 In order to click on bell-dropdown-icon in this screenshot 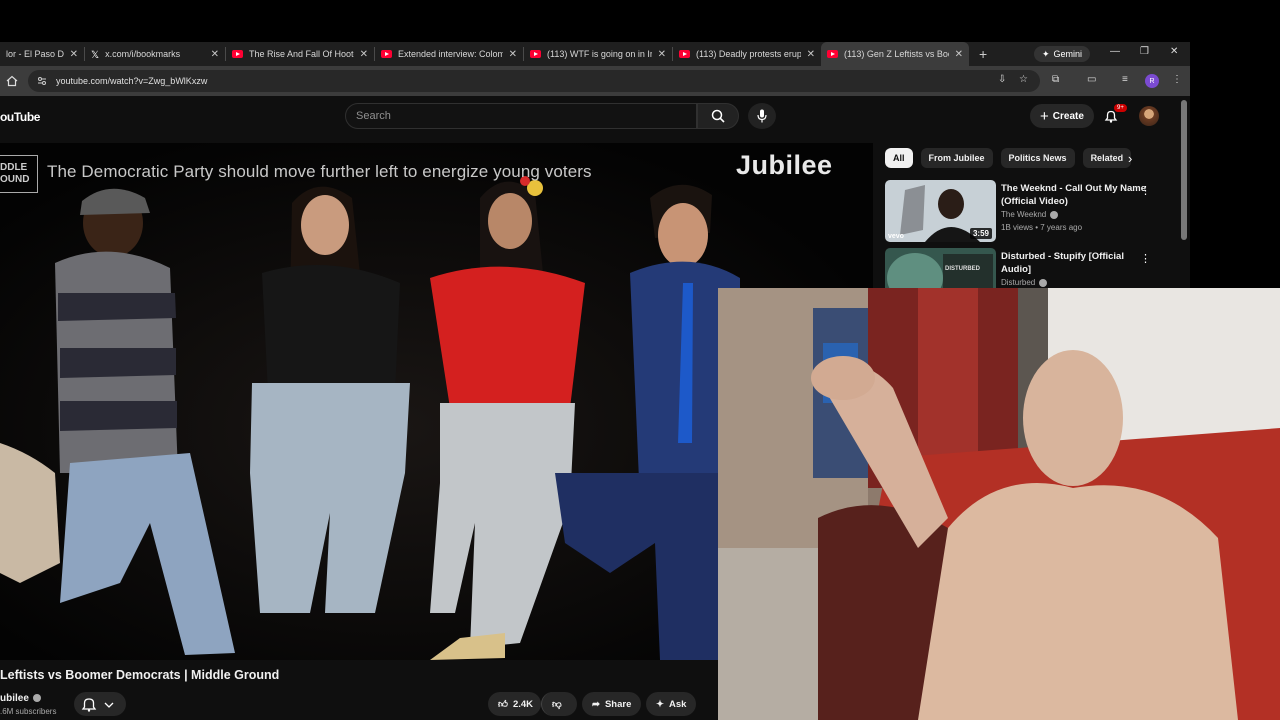, I will do `click(97, 705)`.